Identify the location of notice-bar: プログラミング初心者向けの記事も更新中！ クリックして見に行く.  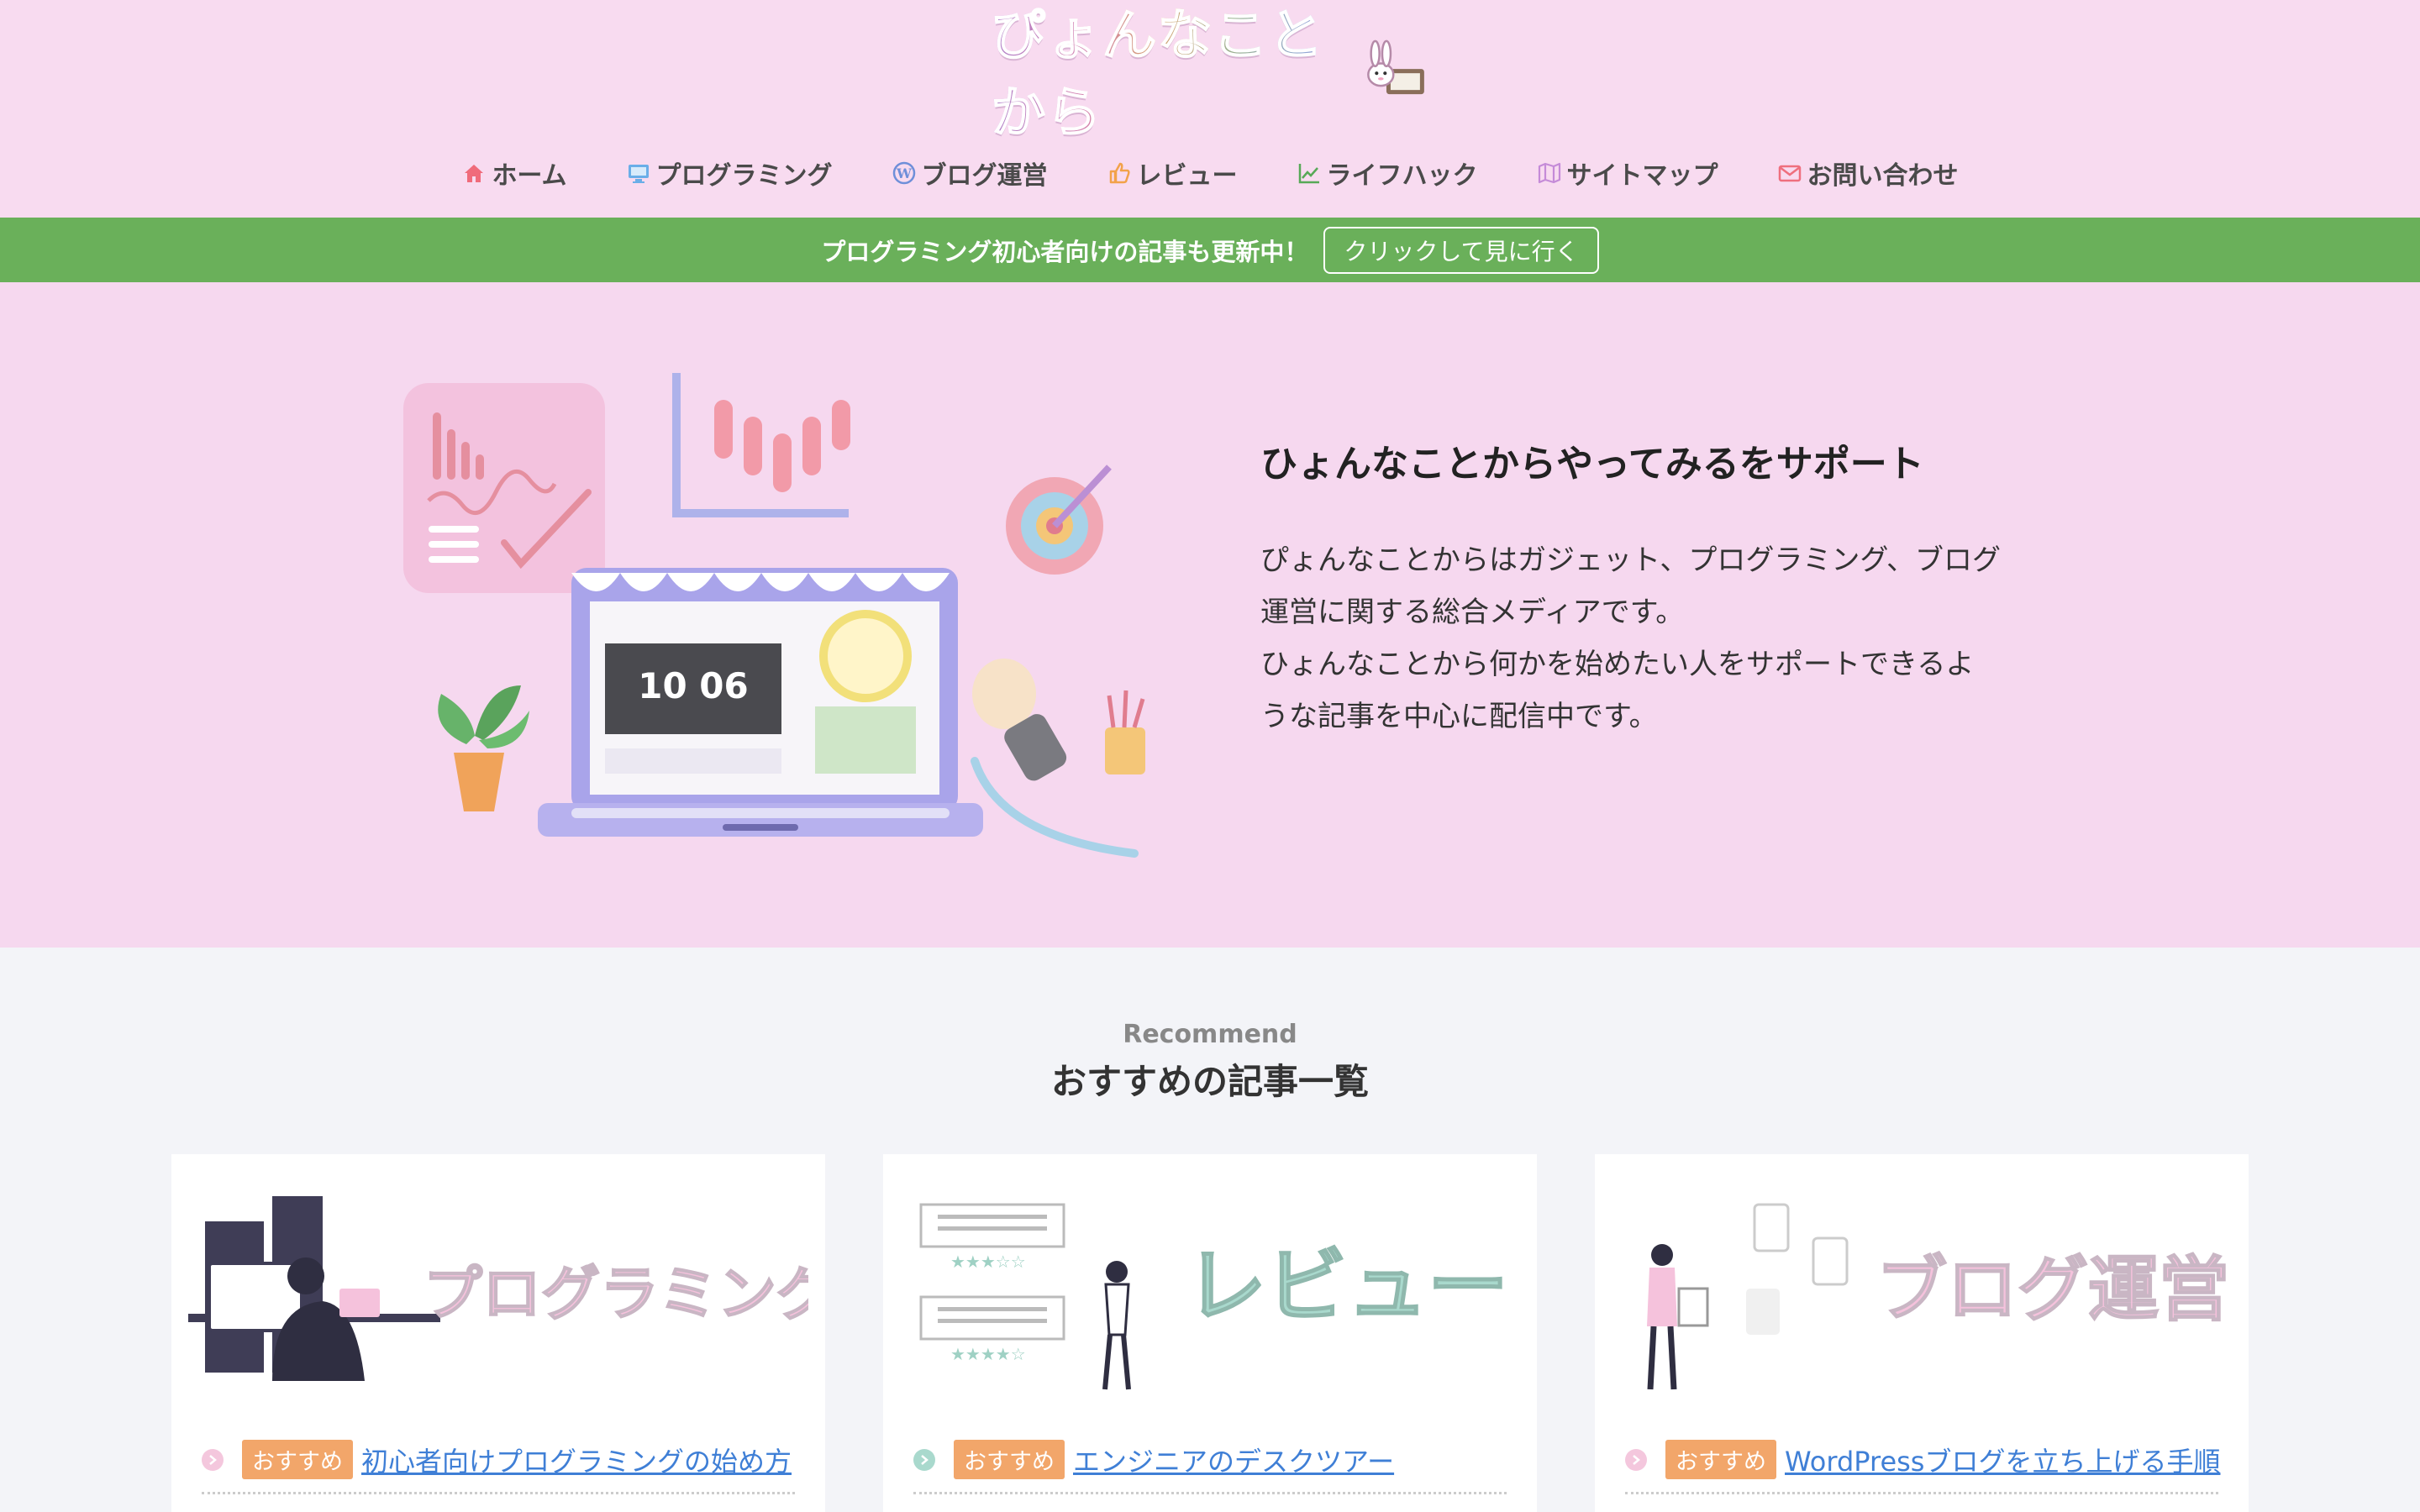
(1210, 250).